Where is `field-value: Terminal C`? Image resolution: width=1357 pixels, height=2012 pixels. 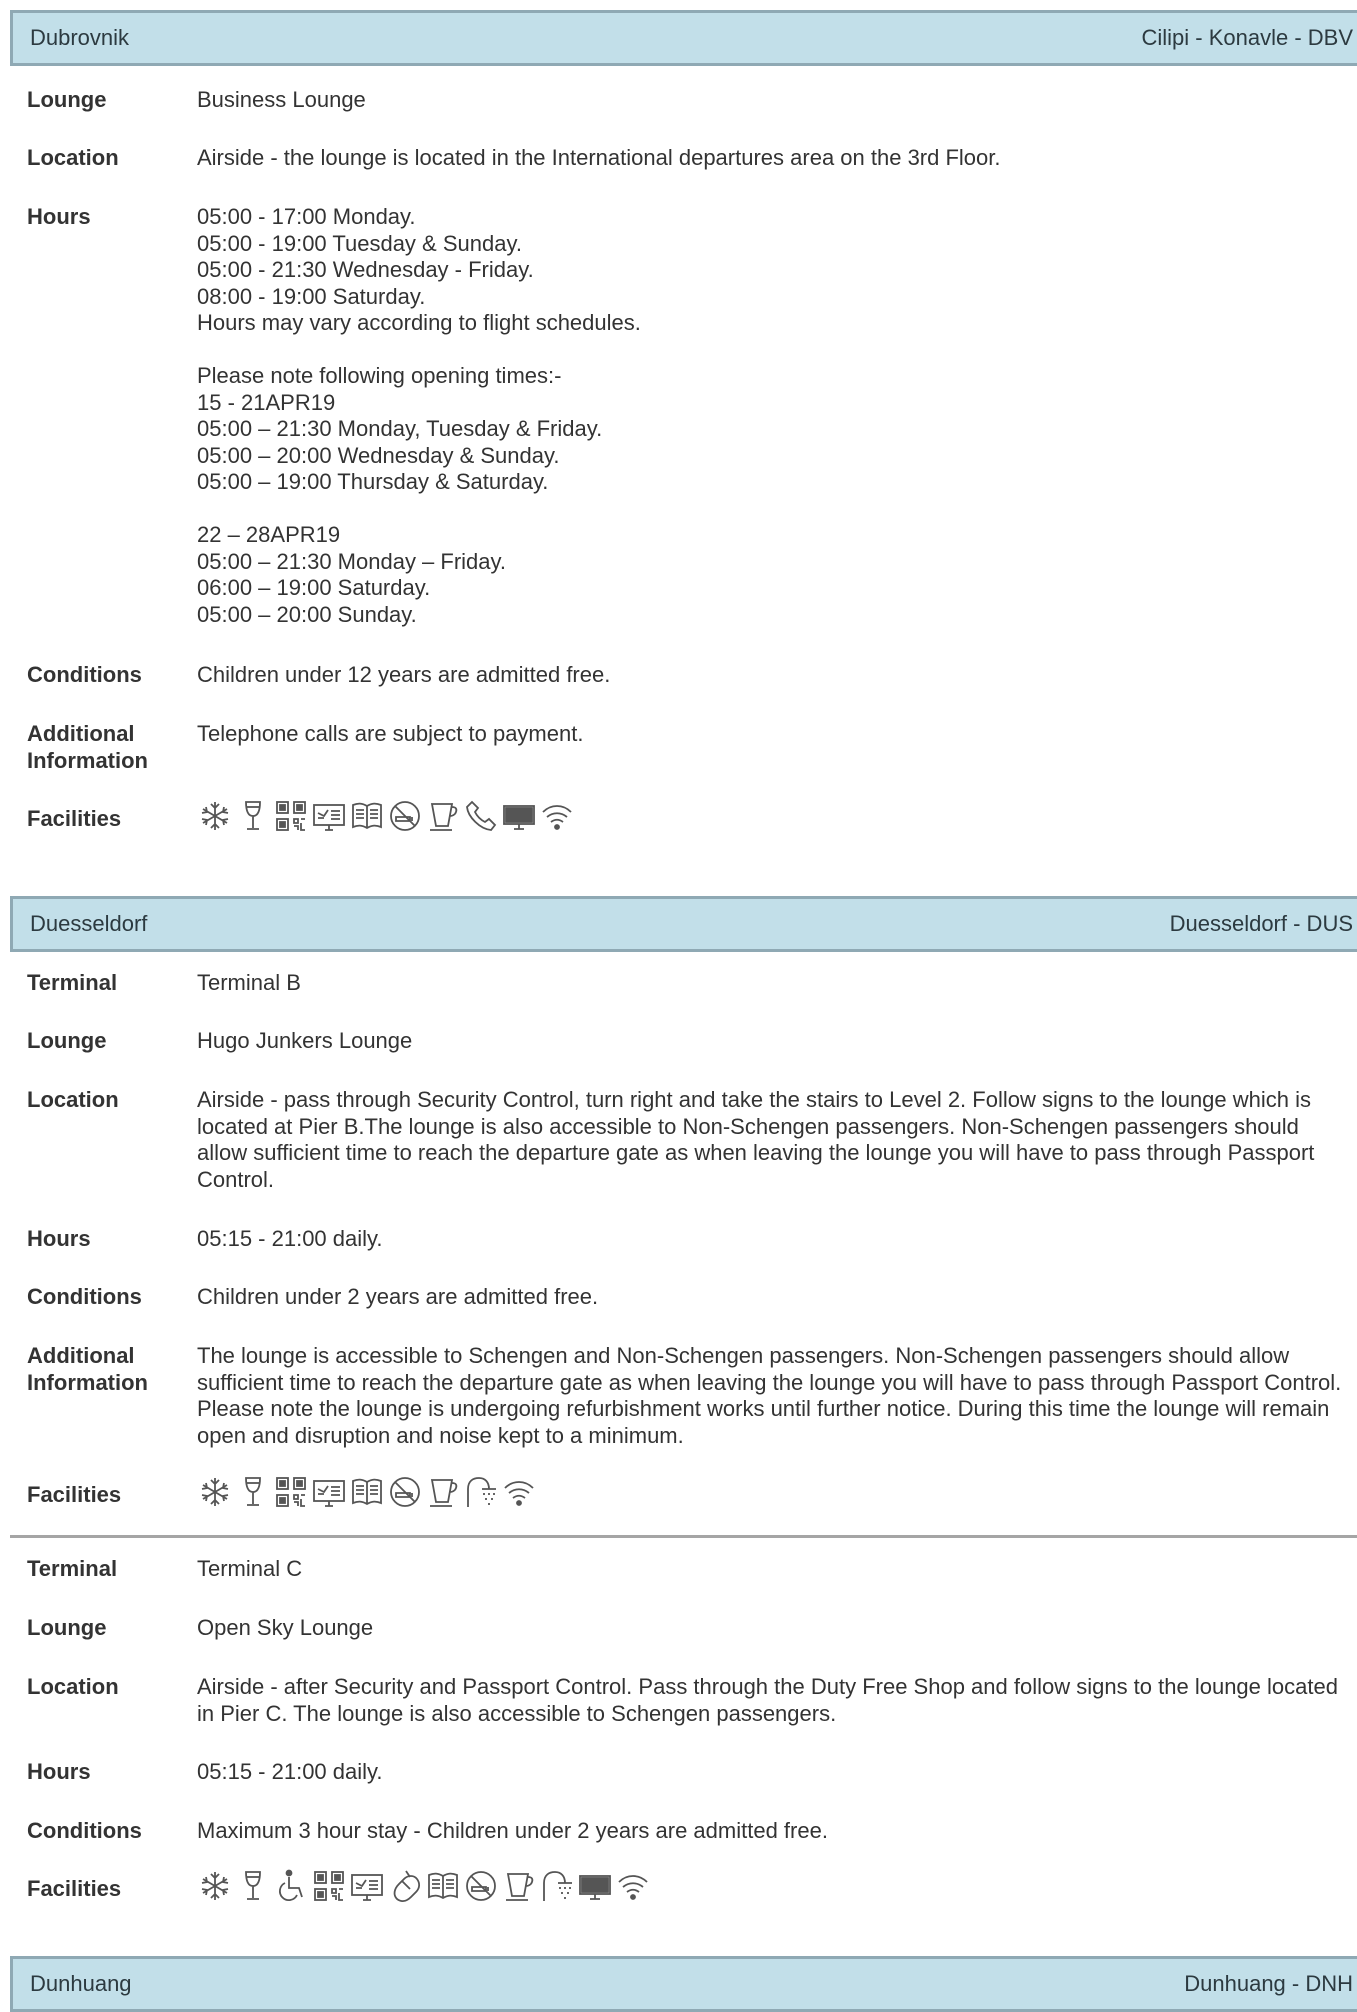 field-value: Terminal C is located at coordinates (250, 1568).